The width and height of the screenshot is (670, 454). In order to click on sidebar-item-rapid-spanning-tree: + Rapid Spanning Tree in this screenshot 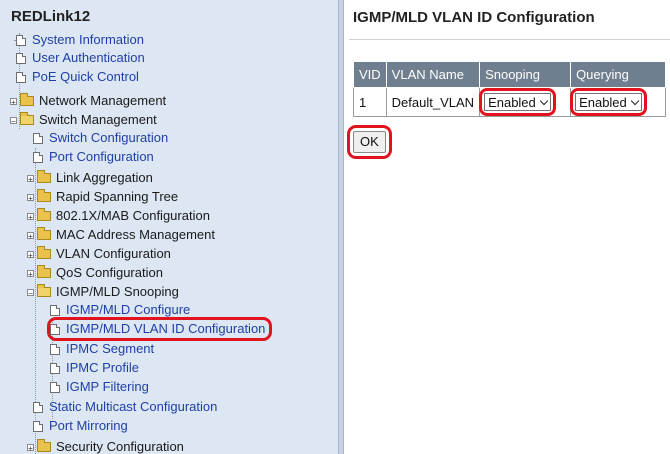, I will do `click(102, 197)`.